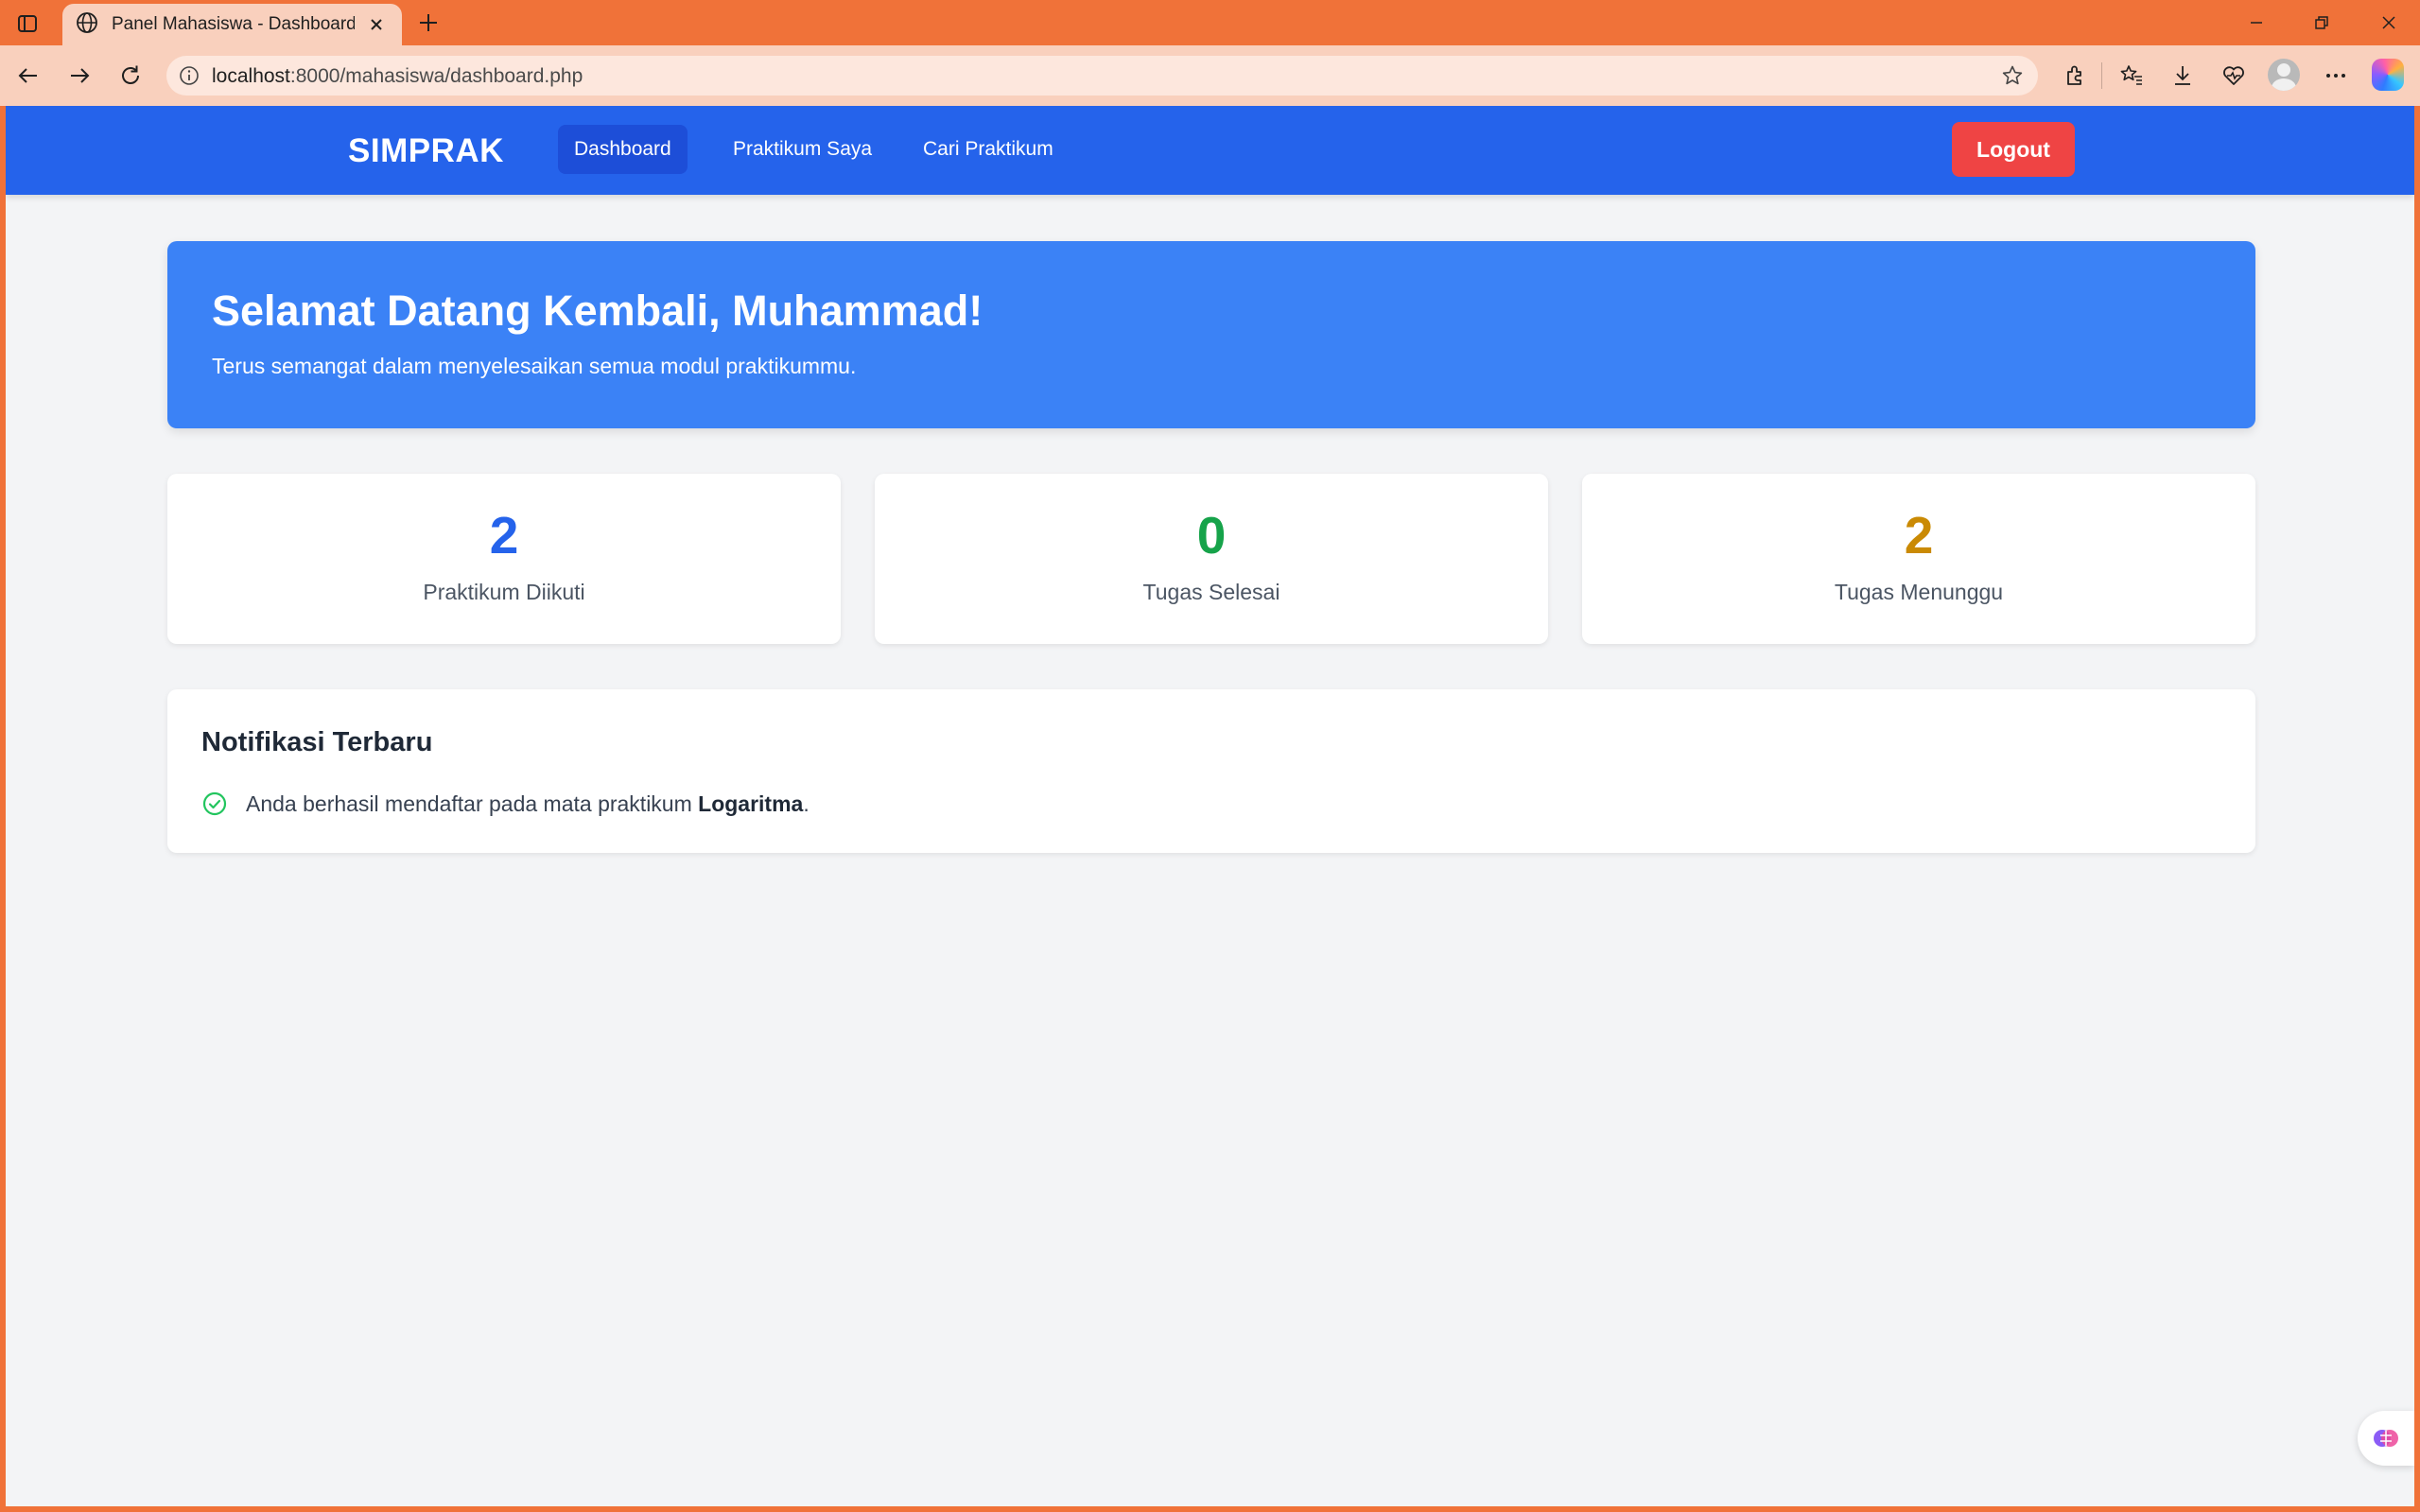  Describe the element at coordinates (377, 24) in the screenshot. I see `close-tab-icon` at that location.